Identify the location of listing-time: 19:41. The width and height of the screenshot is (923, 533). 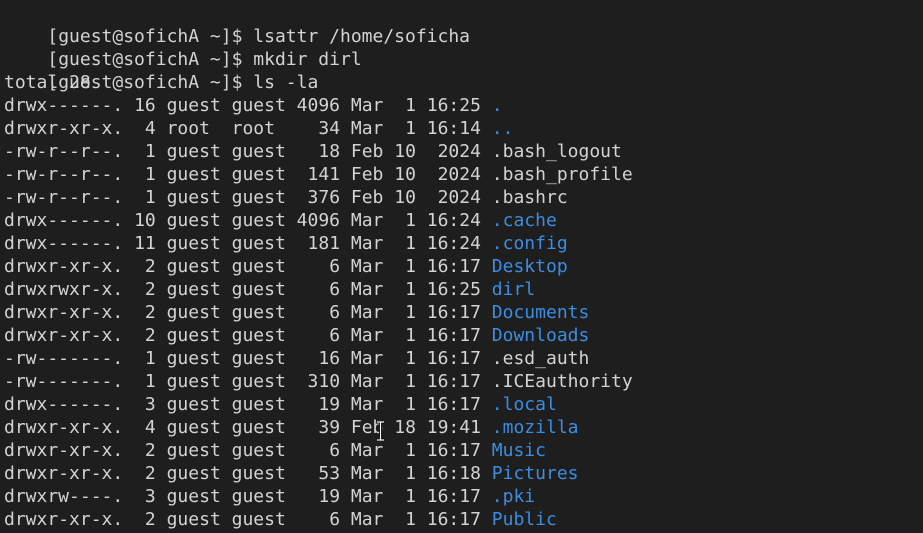
(453, 427).